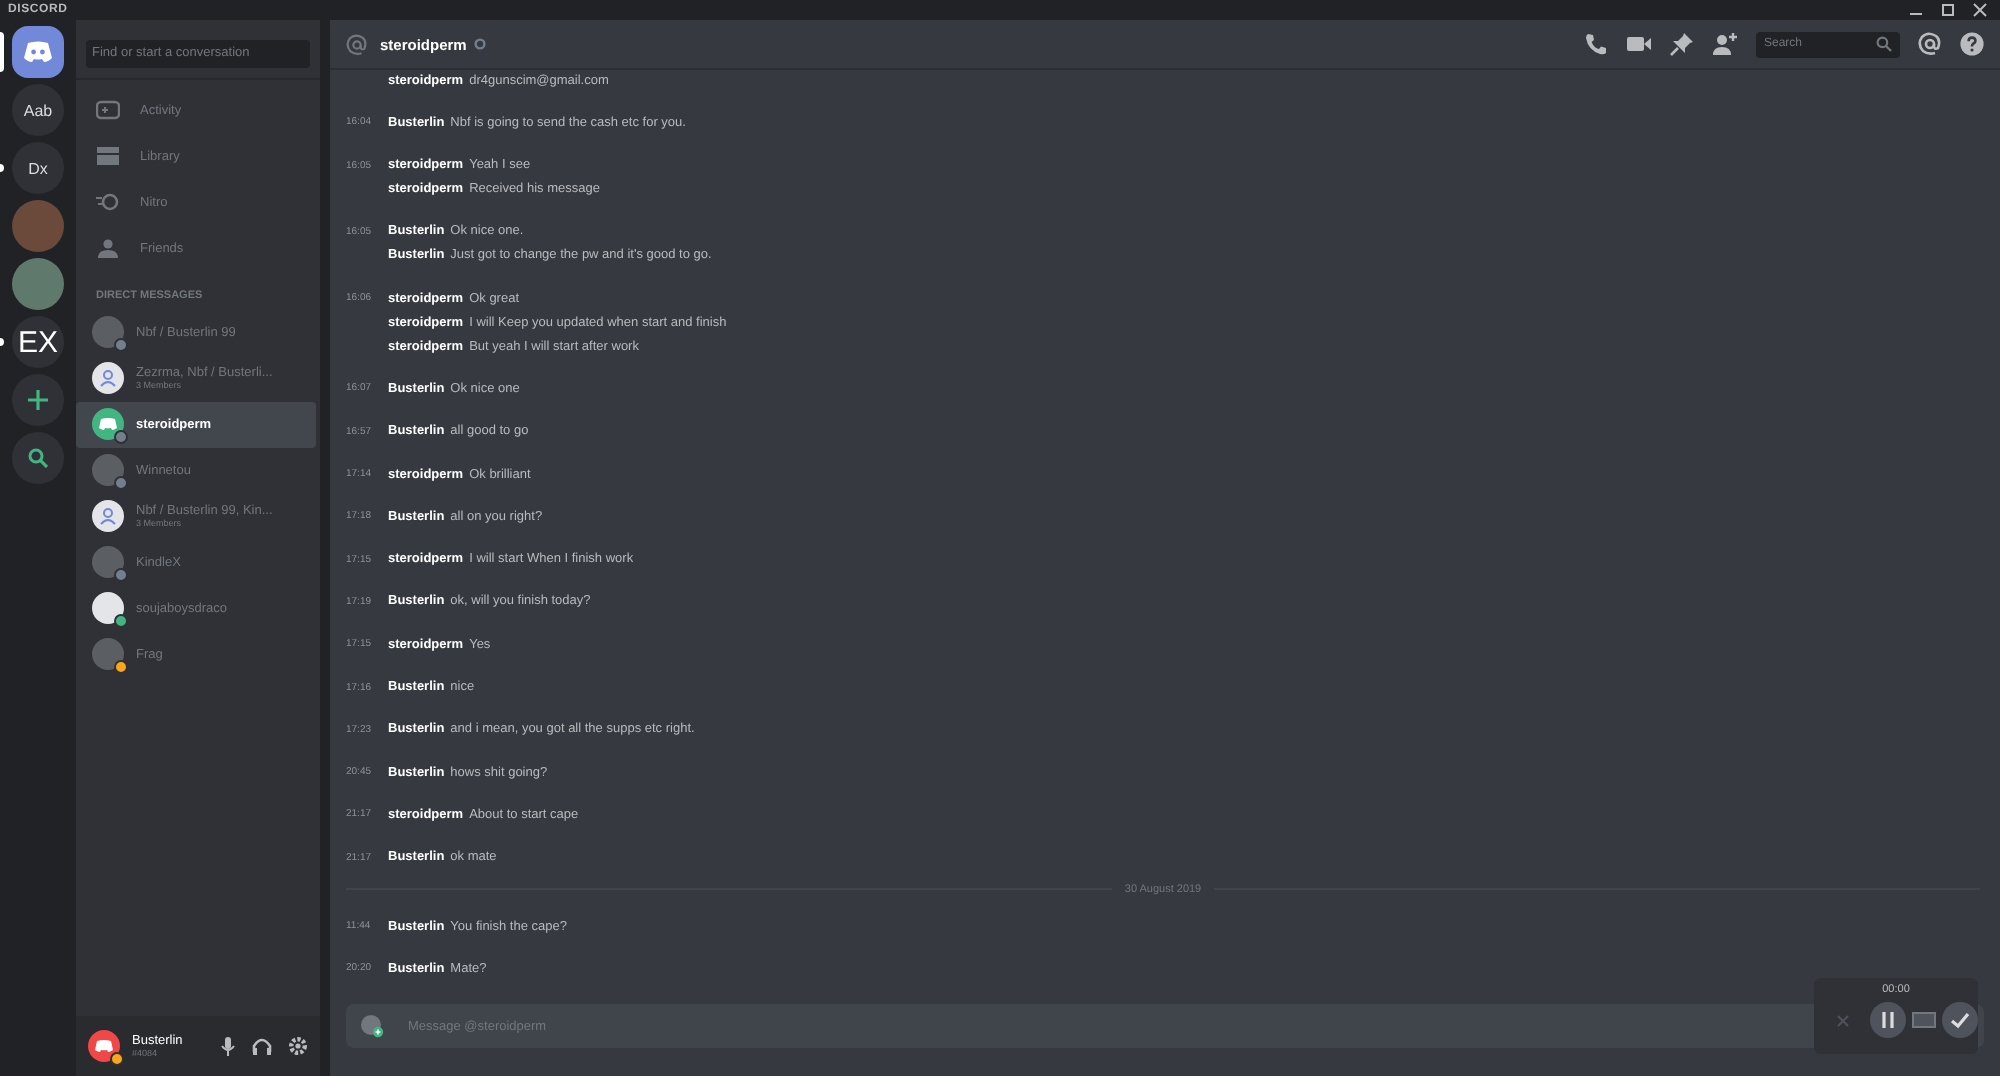 Image resolution: width=2000 pixels, height=1076 pixels. Describe the element at coordinates (1959, 1020) in the screenshot. I see `confirm-button` at that location.